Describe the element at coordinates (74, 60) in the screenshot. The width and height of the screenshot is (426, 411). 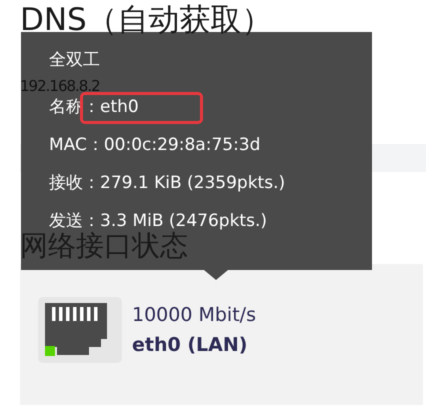
I see `tooltip-line: 全双工` at that location.